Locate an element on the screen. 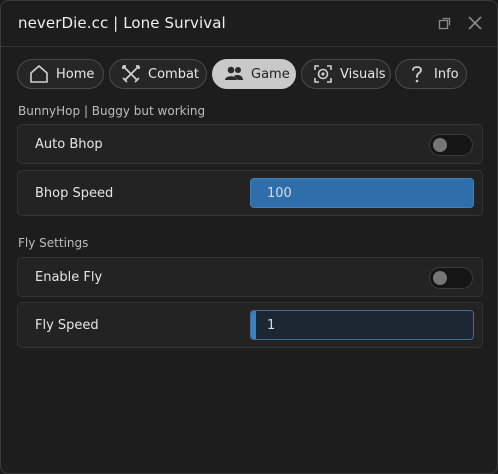 The image size is (498, 474). tab-home: Home is located at coordinates (60, 74).